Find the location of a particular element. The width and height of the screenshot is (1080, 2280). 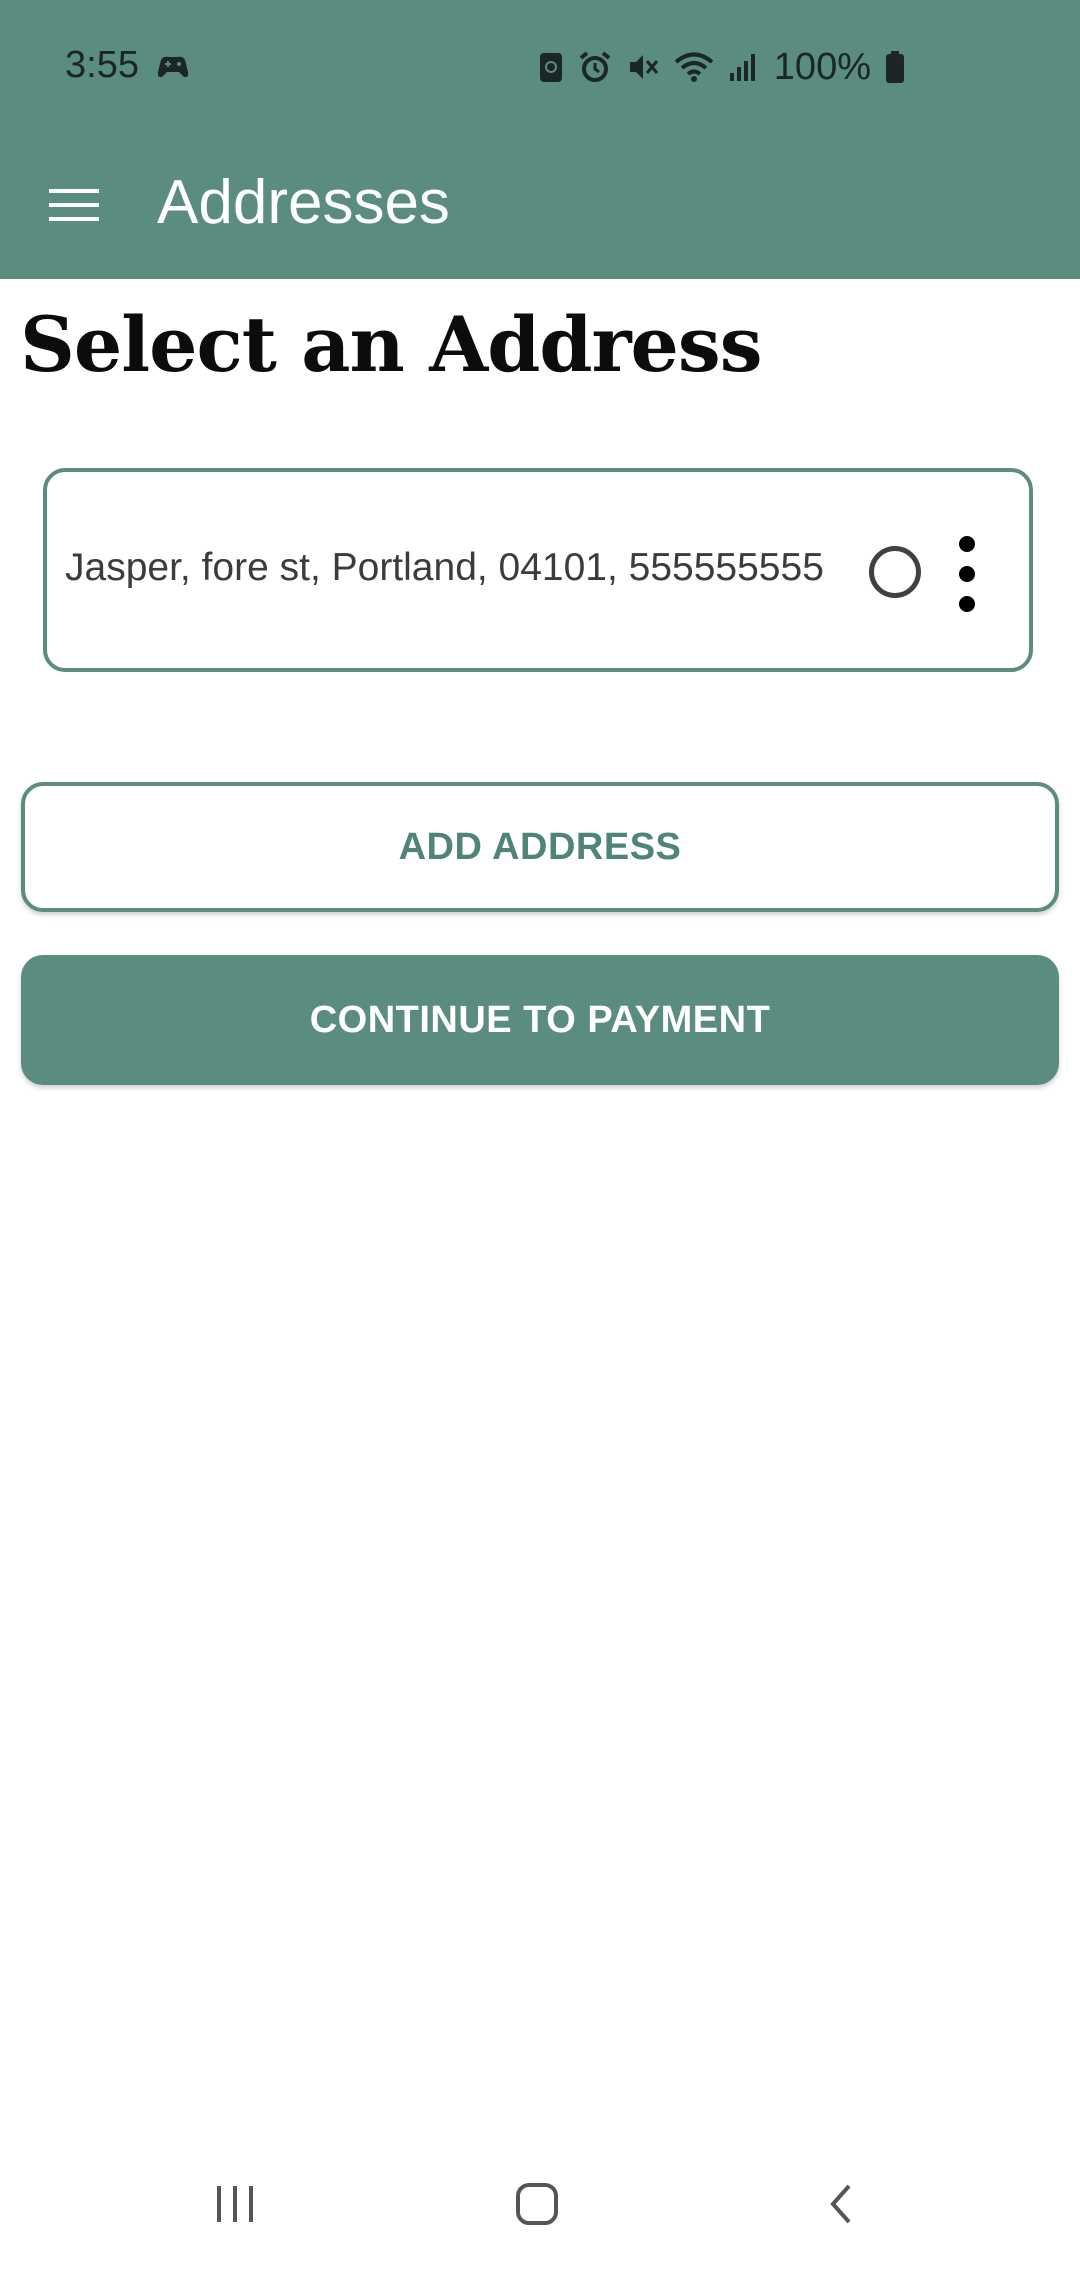

screenshot-lock-icon is located at coordinates (551, 67).